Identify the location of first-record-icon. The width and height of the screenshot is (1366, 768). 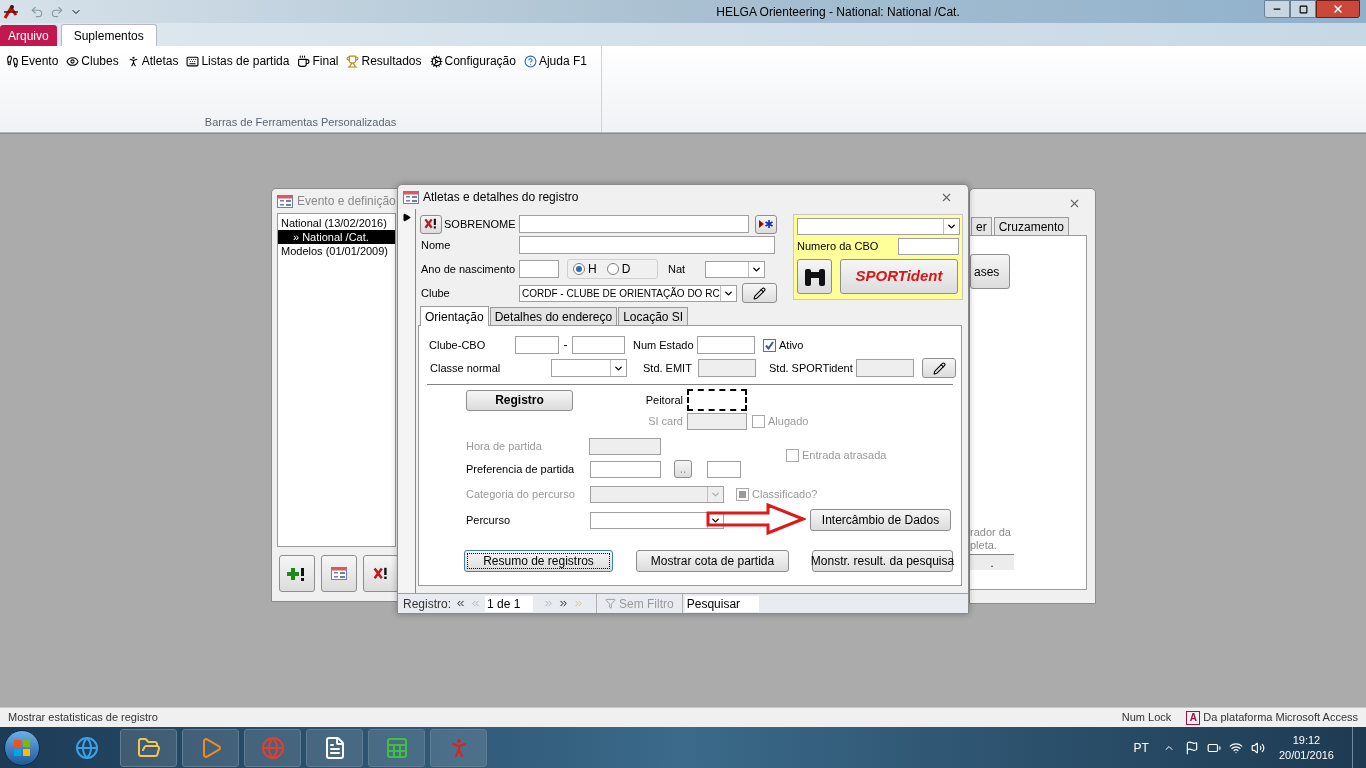
(461, 603).